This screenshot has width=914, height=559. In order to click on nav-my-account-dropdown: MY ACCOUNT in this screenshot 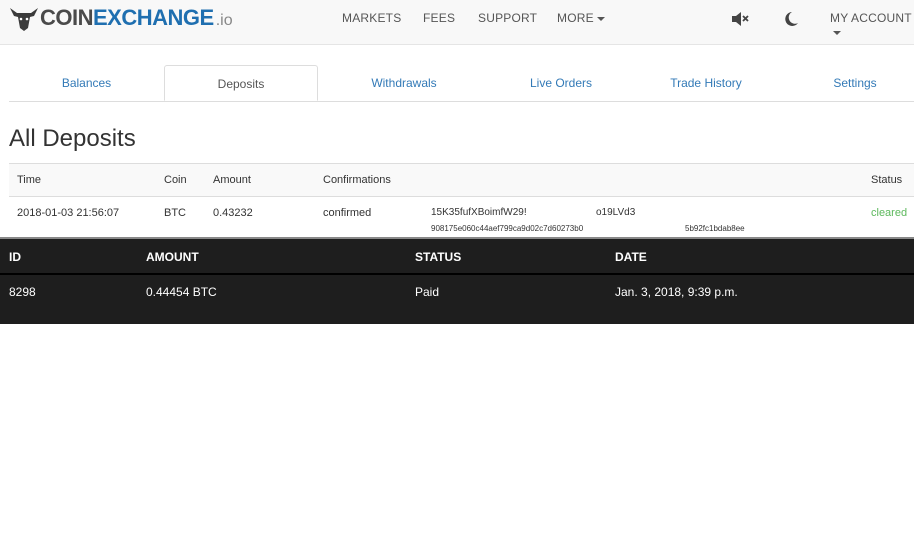, I will do `click(872, 25)`.